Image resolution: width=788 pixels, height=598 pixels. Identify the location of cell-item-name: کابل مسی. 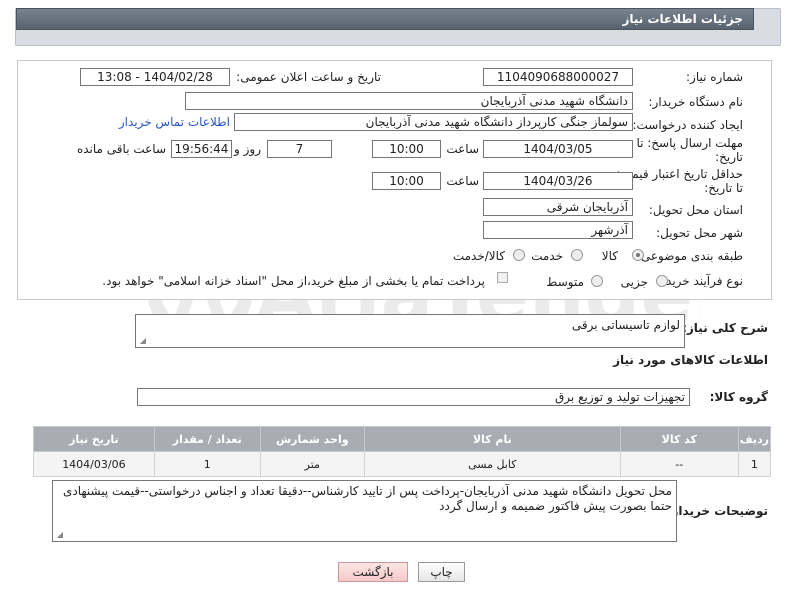
(492, 464).